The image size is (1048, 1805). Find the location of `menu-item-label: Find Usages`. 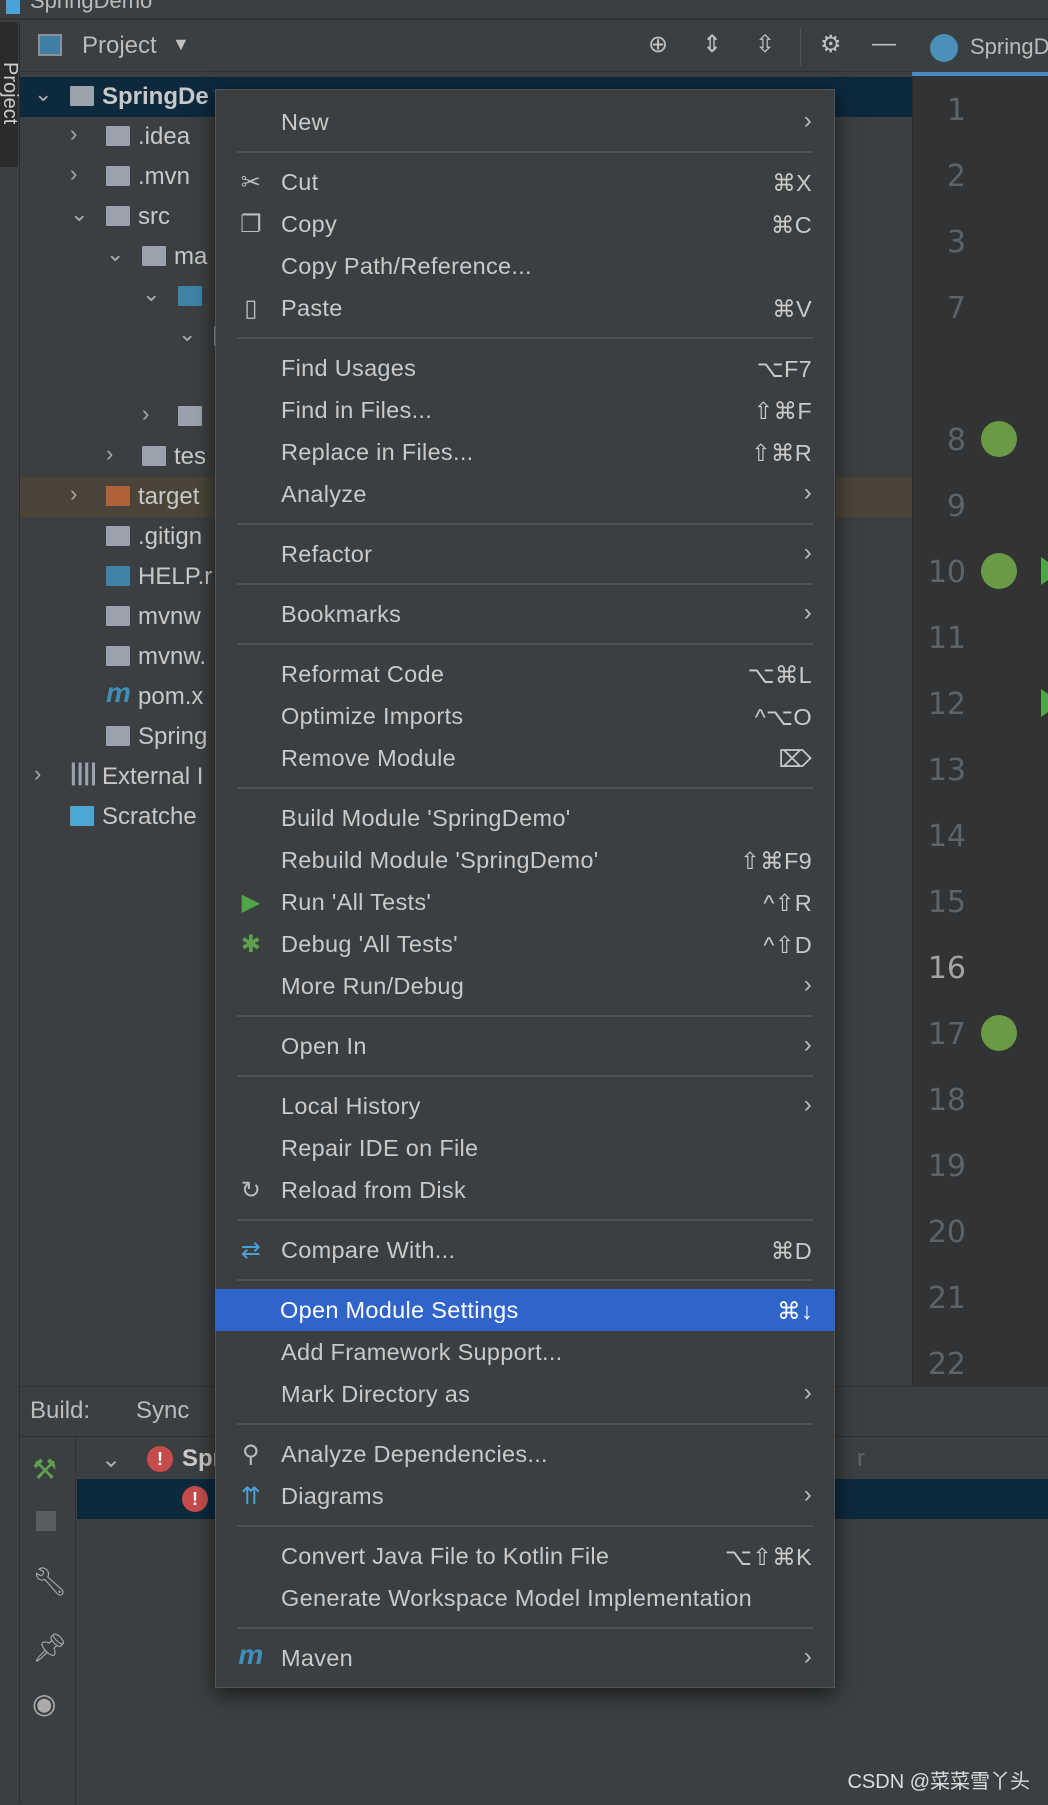

menu-item-label: Find Usages is located at coordinates (349, 368).